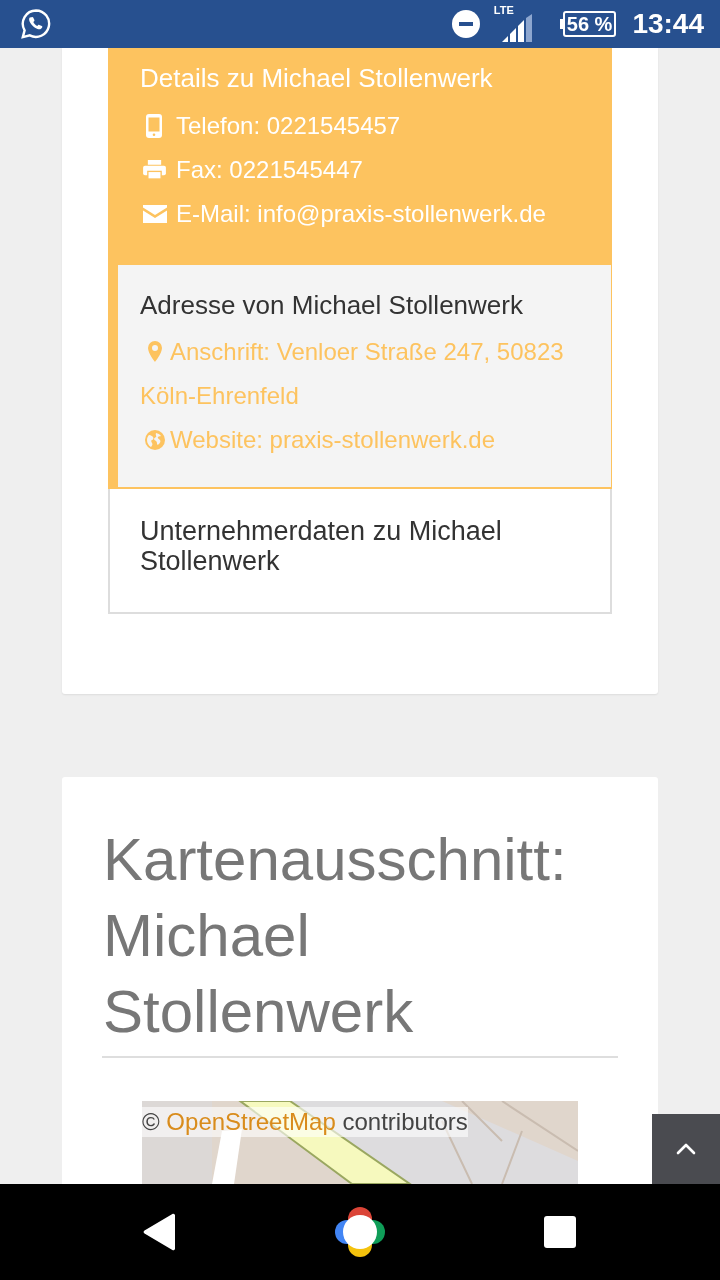 The height and width of the screenshot is (1280, 720). What do you see at coordinates (503, 10) in the screenshot?
I see `network-type: LTE` at bounding box center [503, 10].